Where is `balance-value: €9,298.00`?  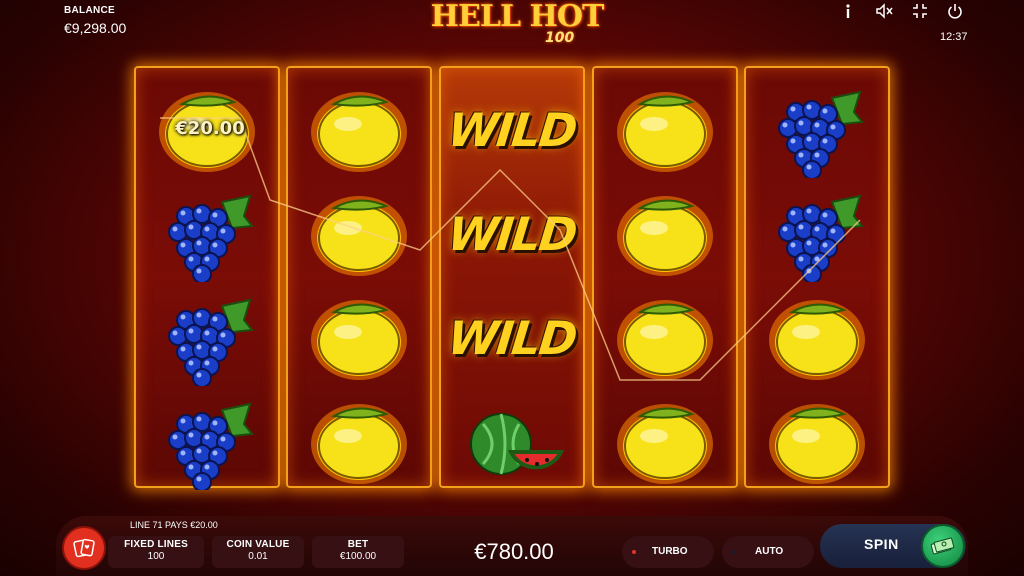 balance-value: €9,298.00 is located at coordinates (95, 28).